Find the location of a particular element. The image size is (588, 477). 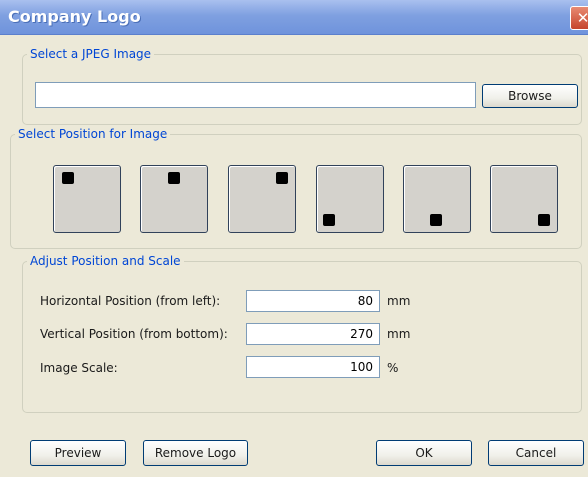

preview-button: Preview is located at coordinates (78, 453).